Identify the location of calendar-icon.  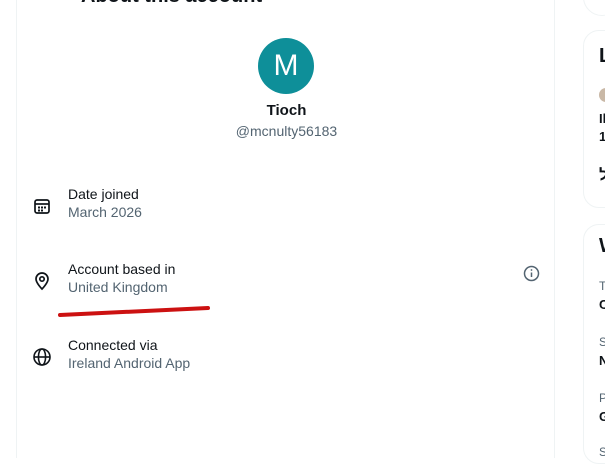
(42, 206).